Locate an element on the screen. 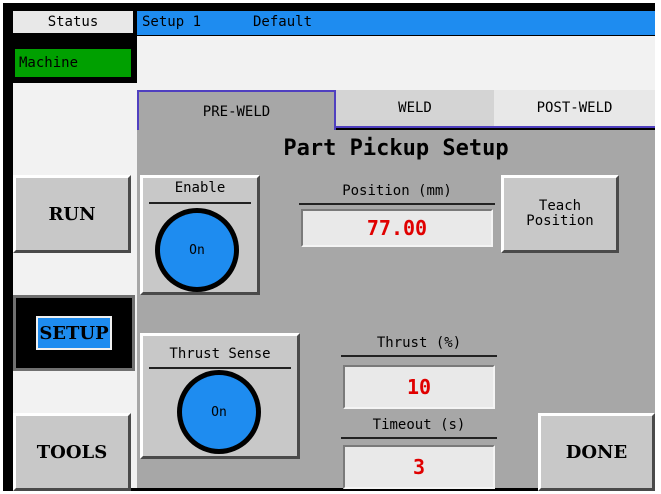 This screenshot has height=494, width=661. teach-position-button: Teach Position is located at coordinates (560, 214).